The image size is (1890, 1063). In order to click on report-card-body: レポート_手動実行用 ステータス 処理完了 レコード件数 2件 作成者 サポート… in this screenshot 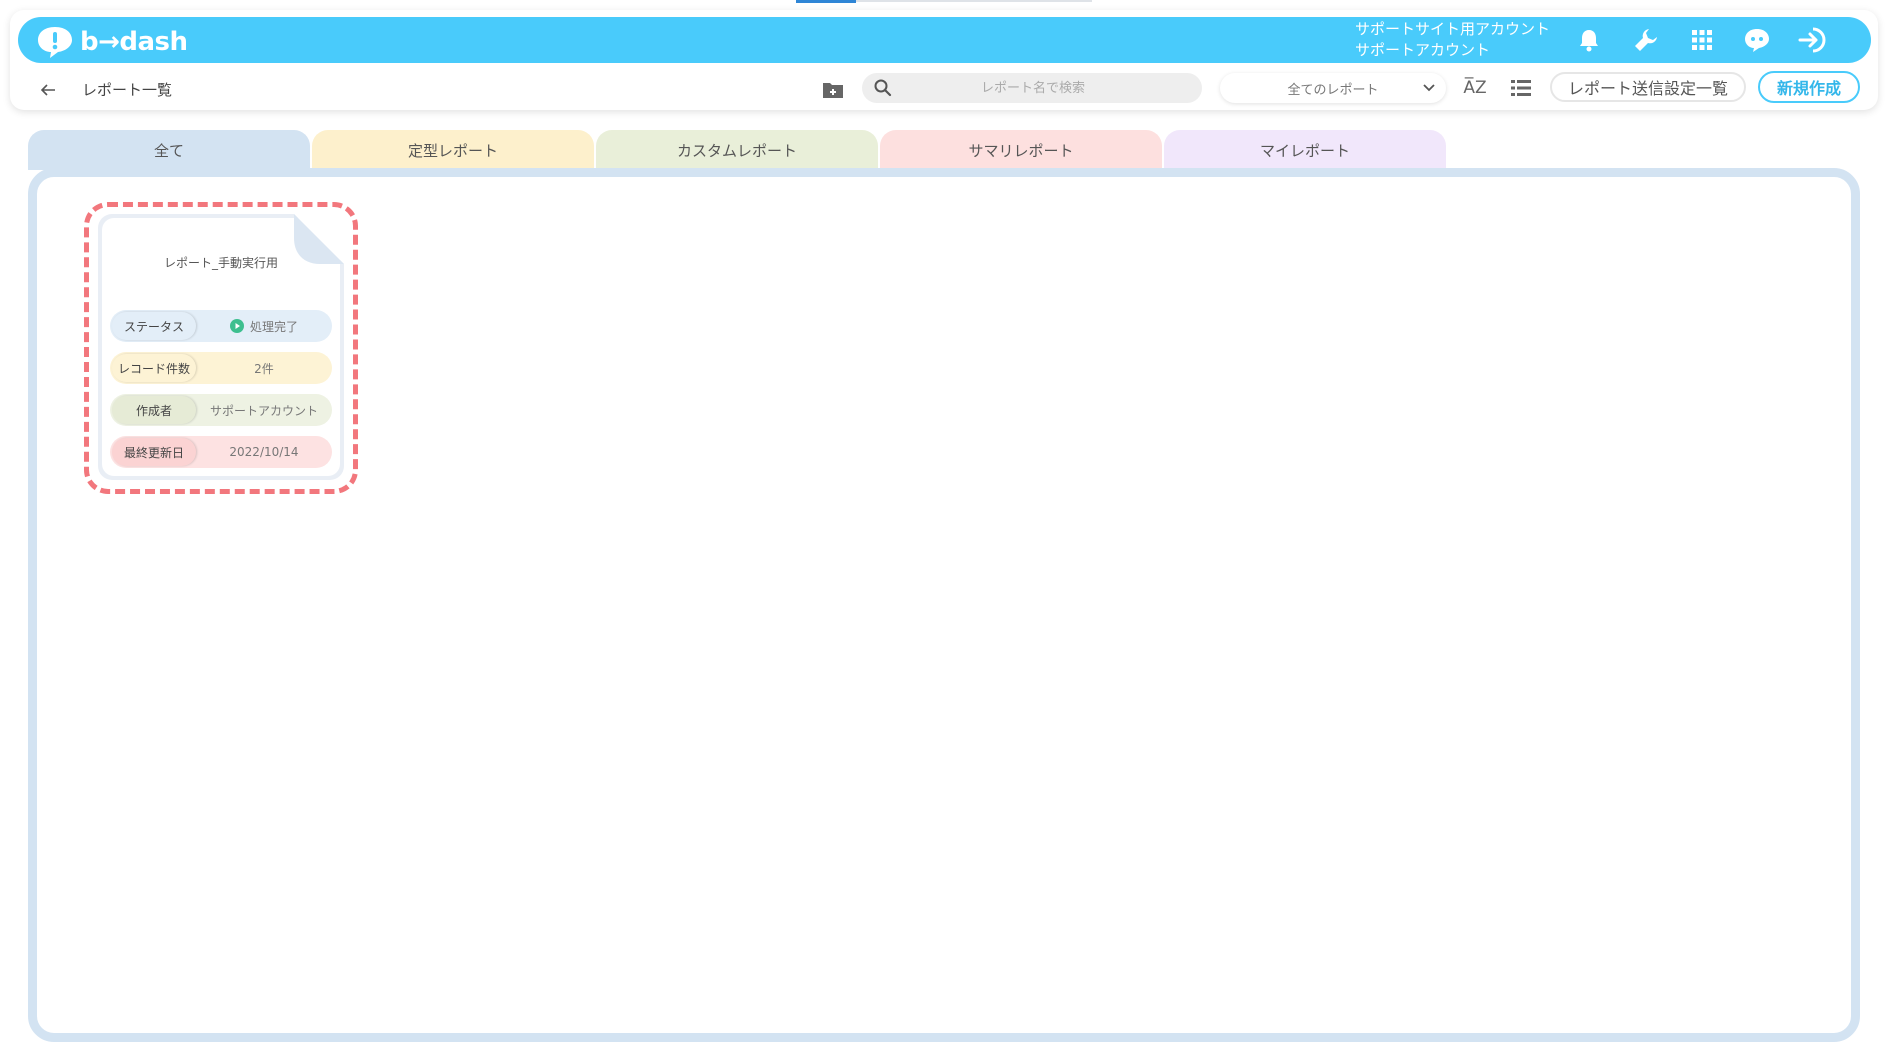, I will do `click(223, 345)`.